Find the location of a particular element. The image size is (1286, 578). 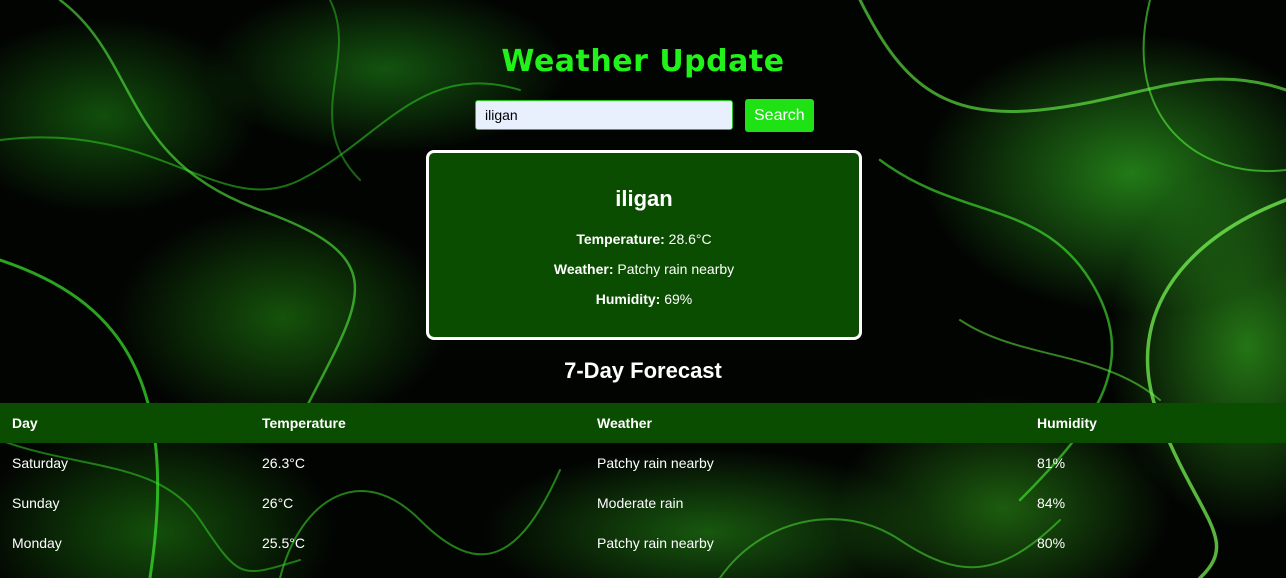

search-button: Search is located at coordinates (779, 115).